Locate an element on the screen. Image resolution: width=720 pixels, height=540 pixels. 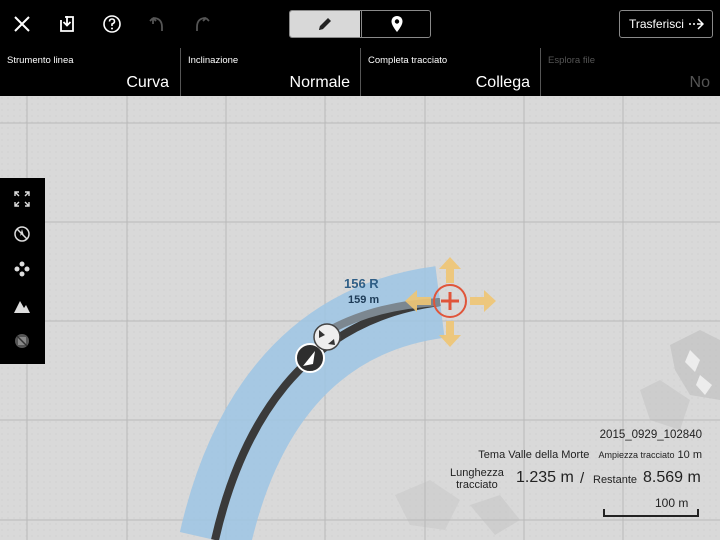
pencil-icon is located at coordinates (325, 24).